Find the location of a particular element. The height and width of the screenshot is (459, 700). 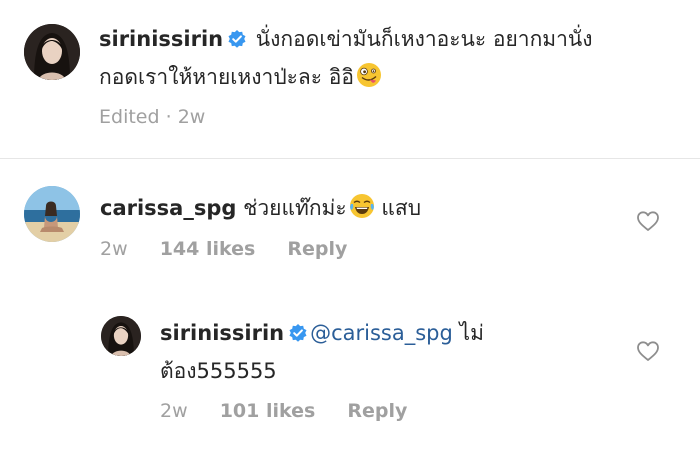

comment-text-after-emoji: แสบ is located at coordinates (398, 208).